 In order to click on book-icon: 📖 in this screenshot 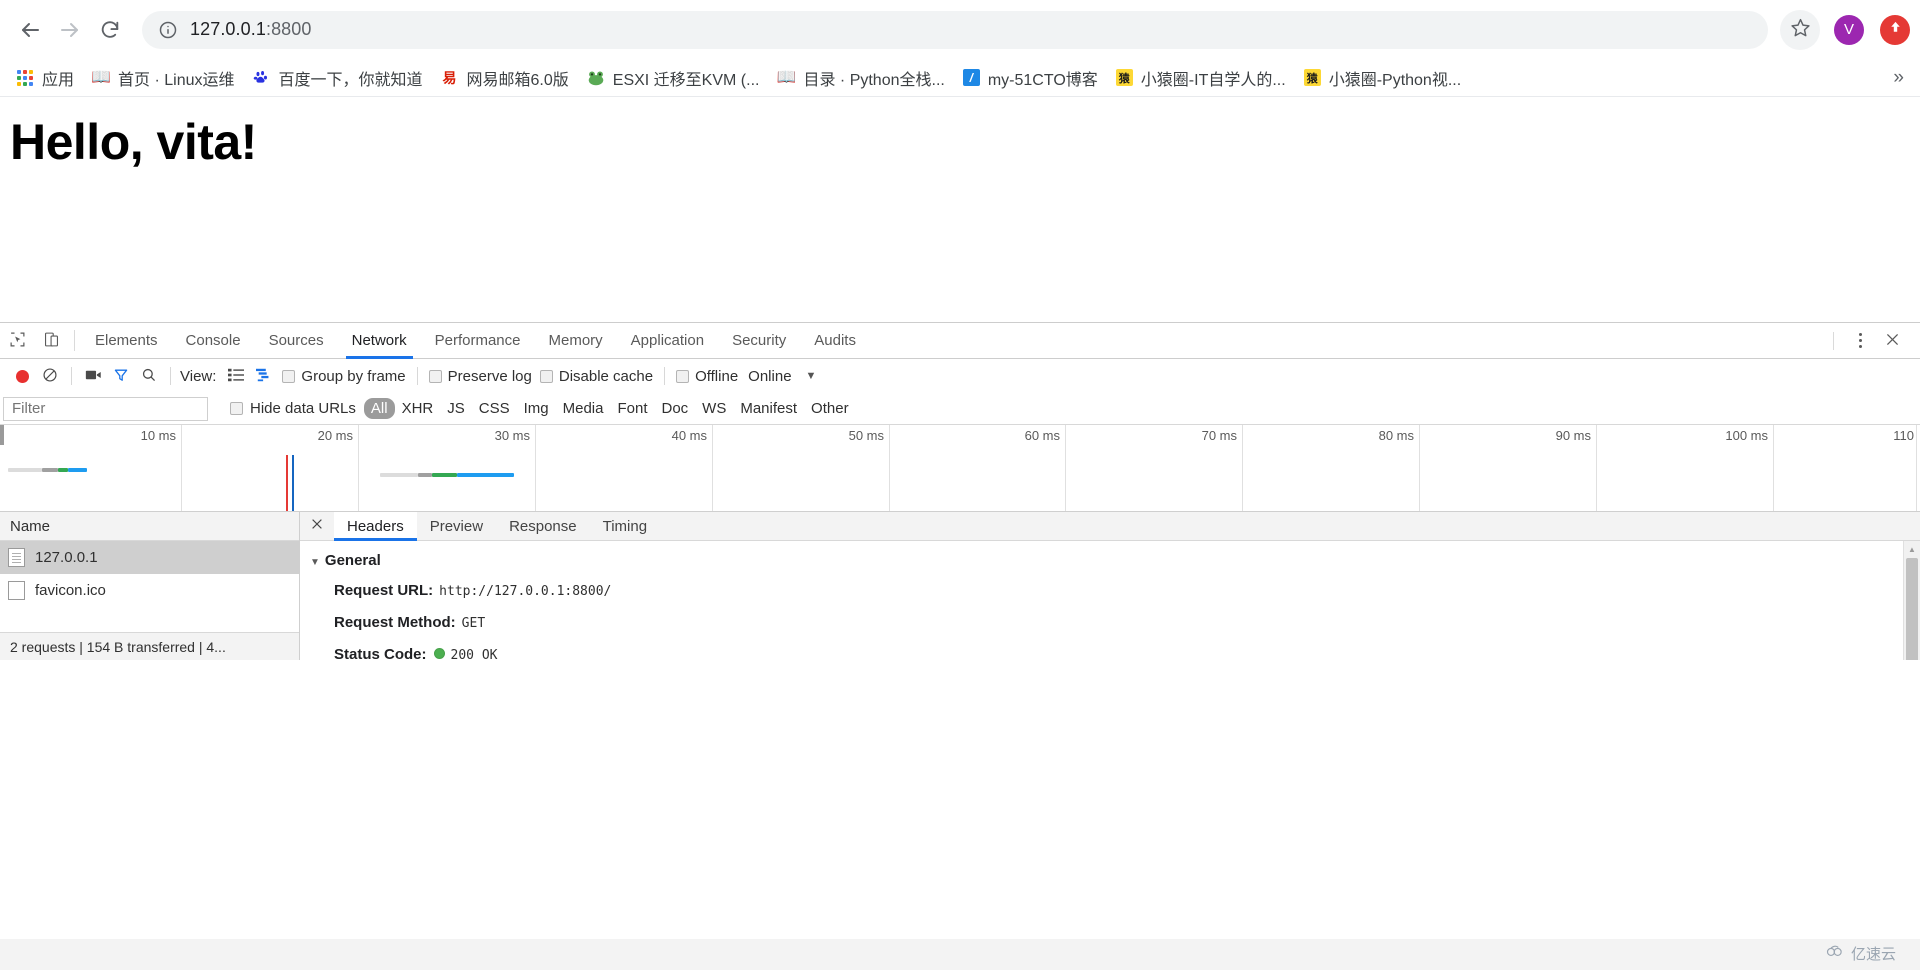, I will do `click(786, 77)`.